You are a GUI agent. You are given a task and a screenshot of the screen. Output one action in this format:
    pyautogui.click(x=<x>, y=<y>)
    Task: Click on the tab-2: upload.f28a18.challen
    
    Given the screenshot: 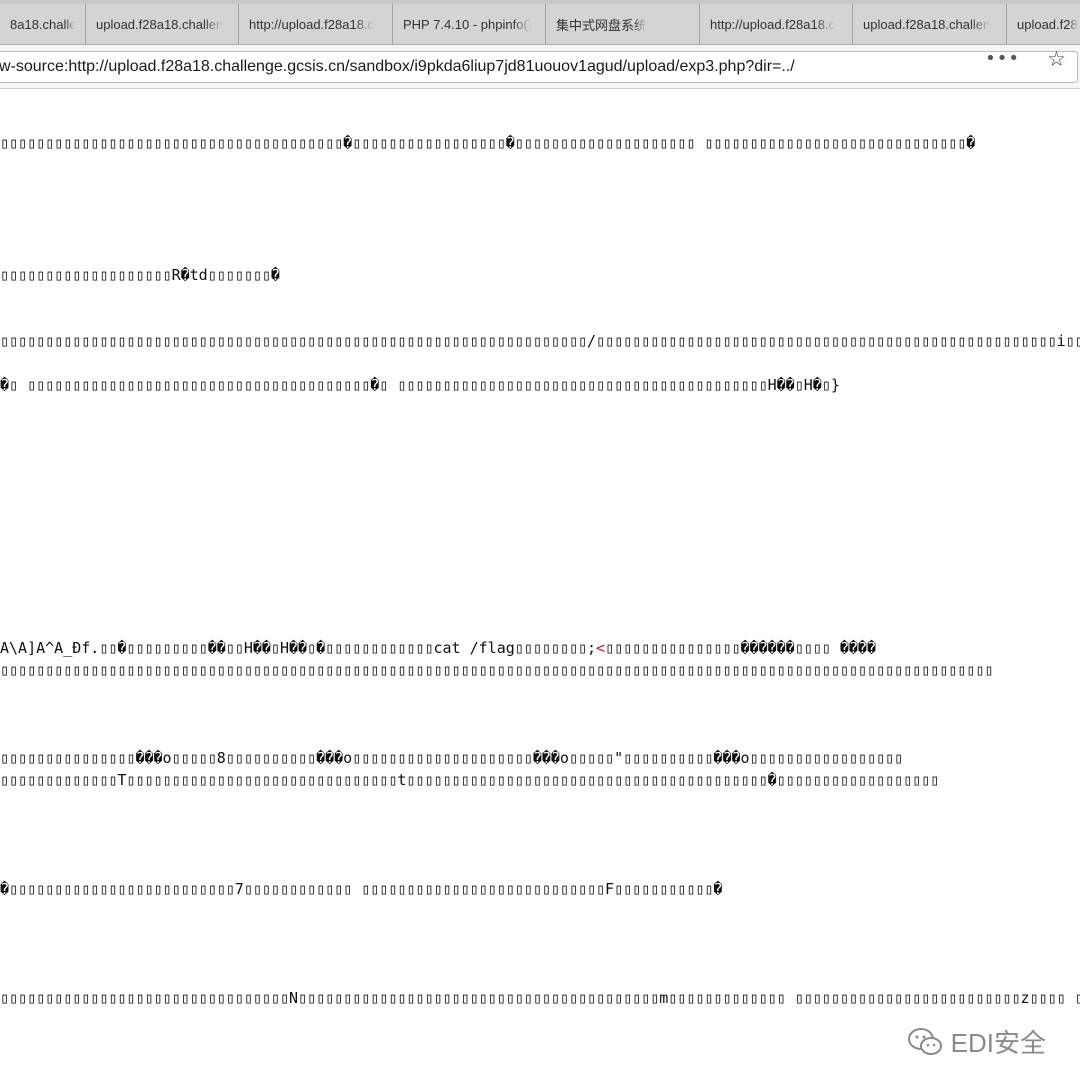 What is the action you would take?
    pyautogui.click(x=162, y=24)
    